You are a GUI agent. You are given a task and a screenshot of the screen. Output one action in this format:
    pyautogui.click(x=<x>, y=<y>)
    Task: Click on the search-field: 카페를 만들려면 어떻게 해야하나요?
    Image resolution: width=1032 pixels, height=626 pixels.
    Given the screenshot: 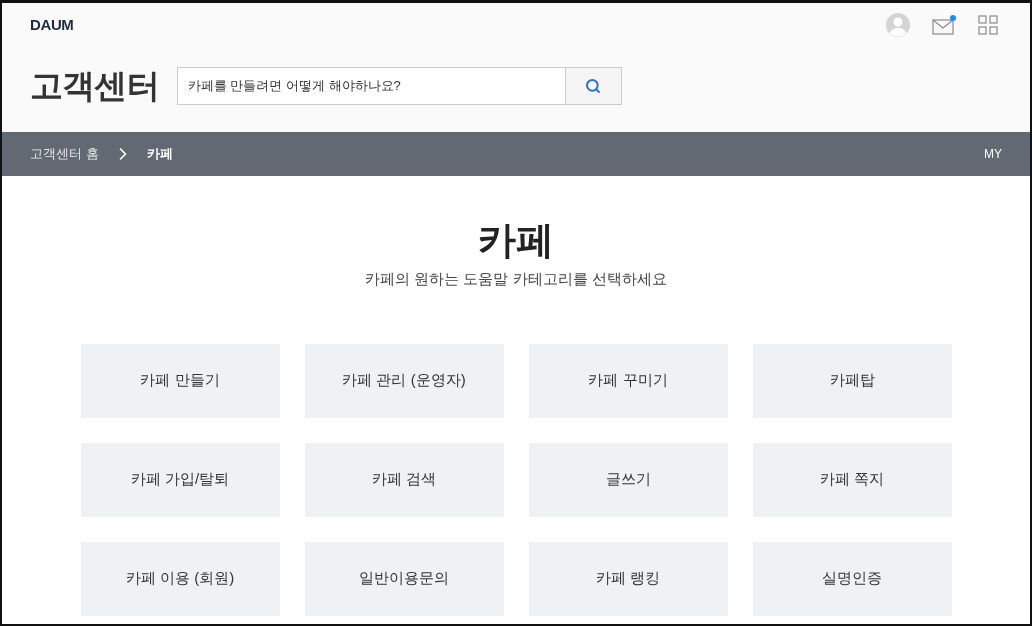 What is the action you would take?
    pyautogui.click(x=371, y=85)
    